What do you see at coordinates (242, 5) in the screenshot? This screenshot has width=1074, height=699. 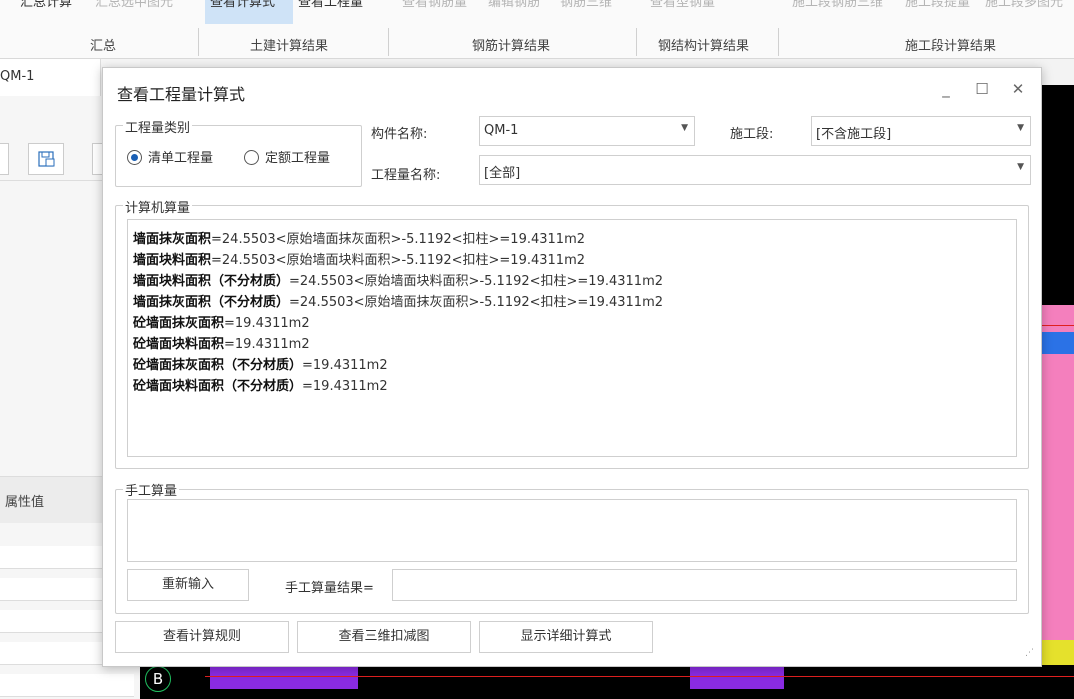 I see `ribbon-item-view-formula: 查看计算式` at bounding box center [242, 5].